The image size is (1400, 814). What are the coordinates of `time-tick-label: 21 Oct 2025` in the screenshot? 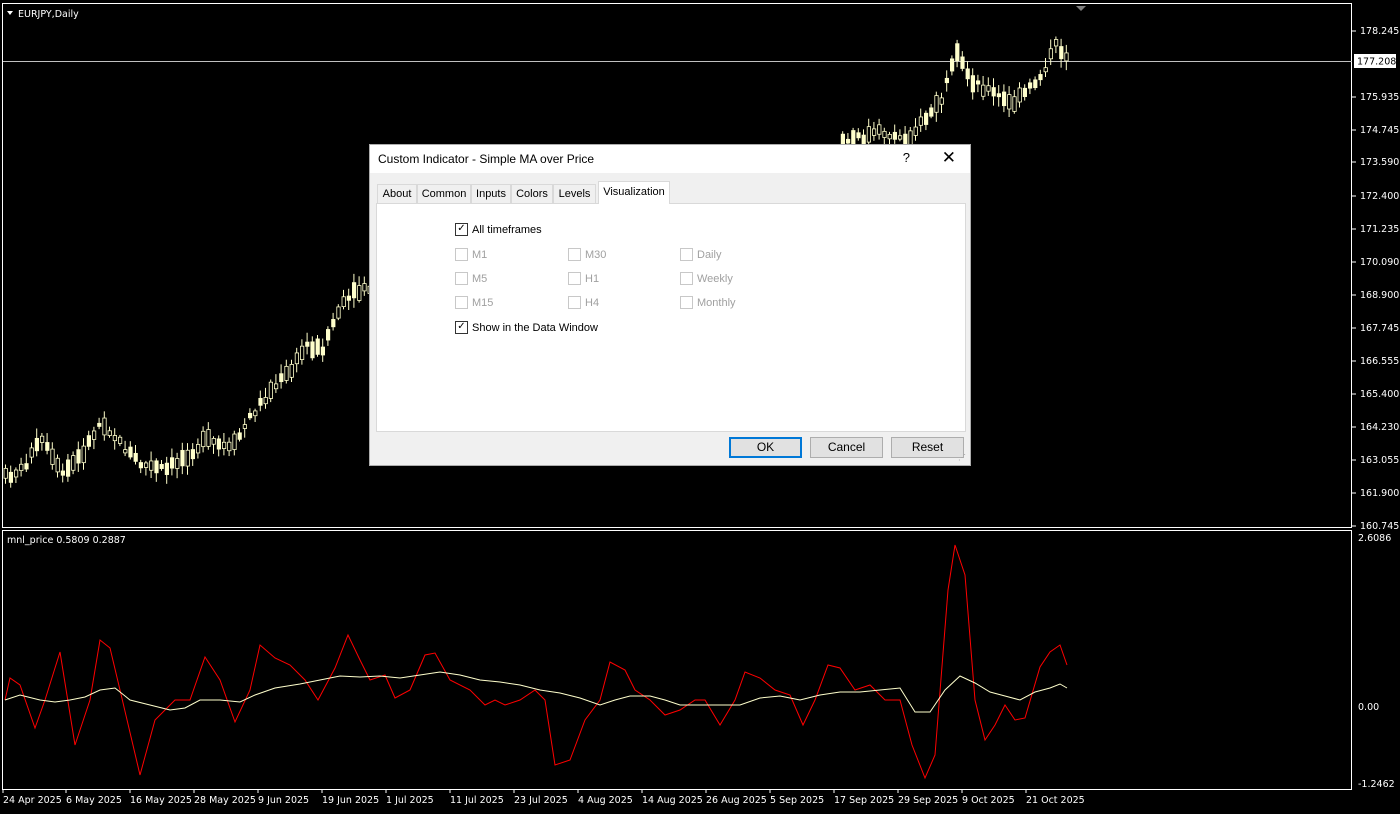 It's located at (1055, 800).